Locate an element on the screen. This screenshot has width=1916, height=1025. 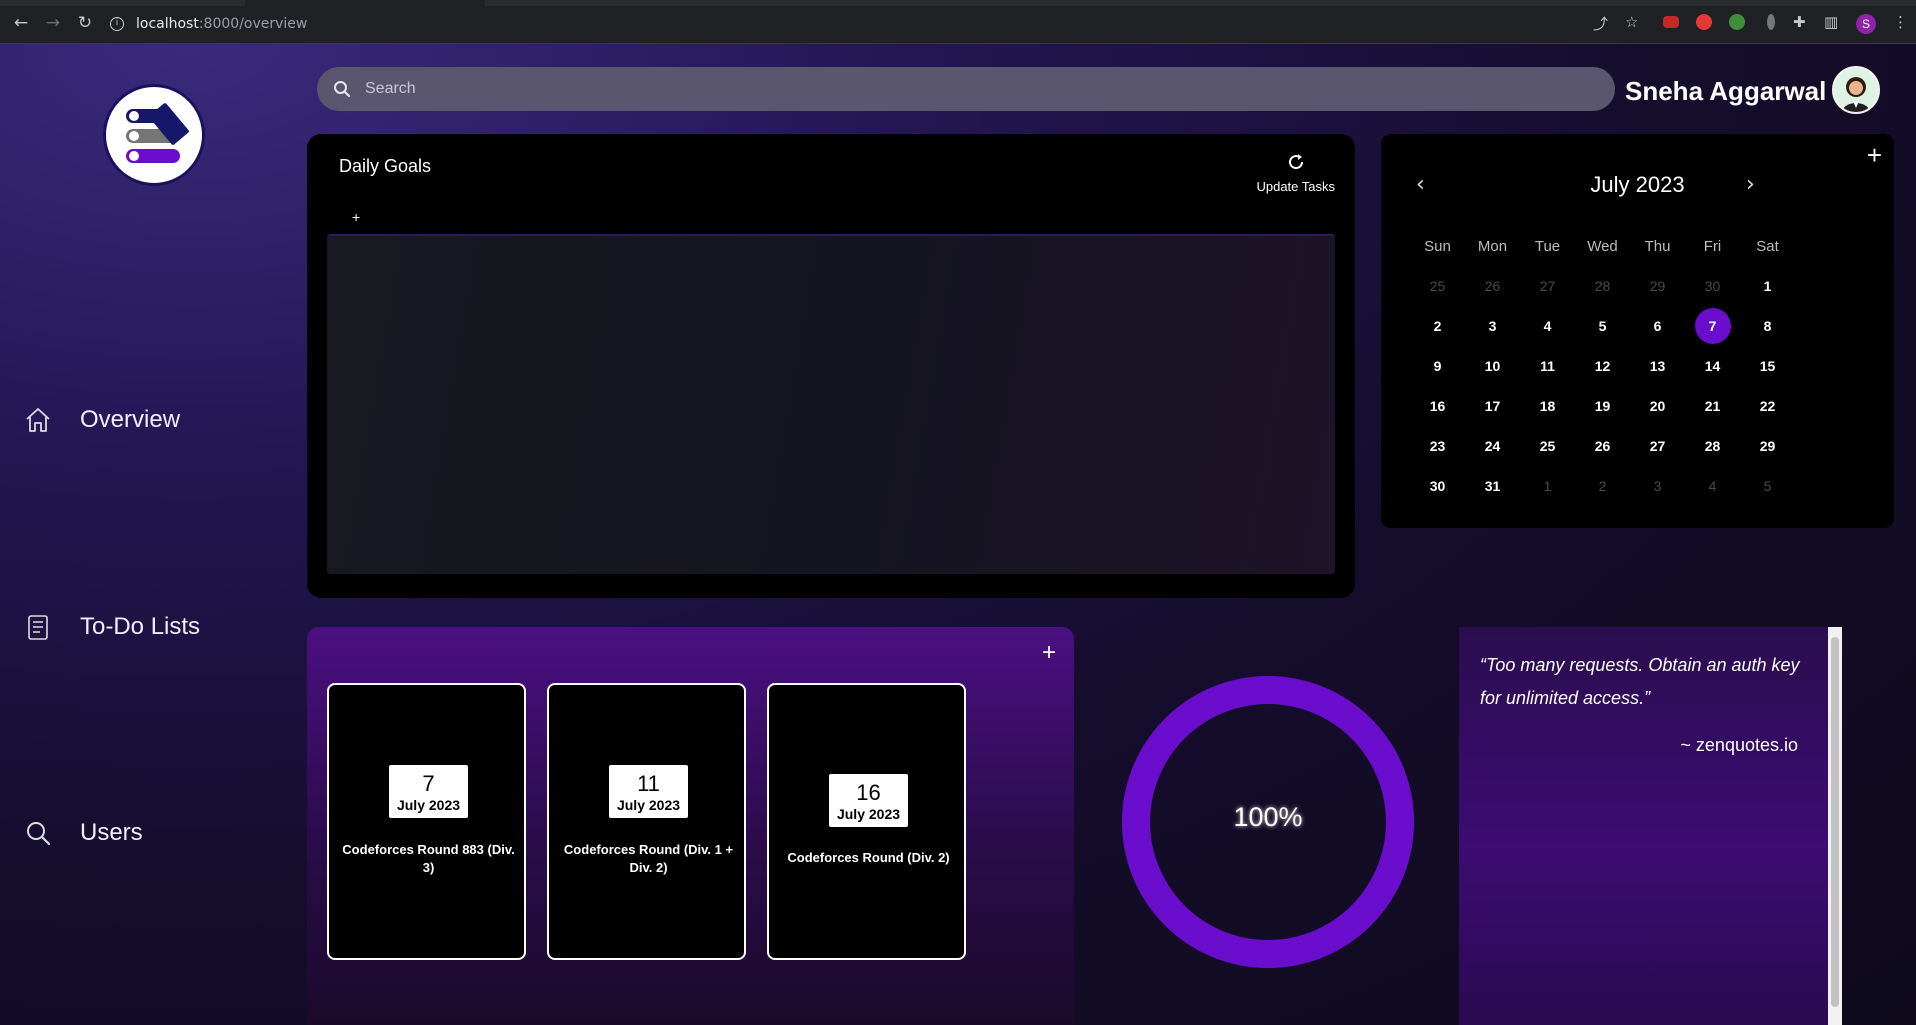
extension-red-icon is located at coordinates (1671, 22).